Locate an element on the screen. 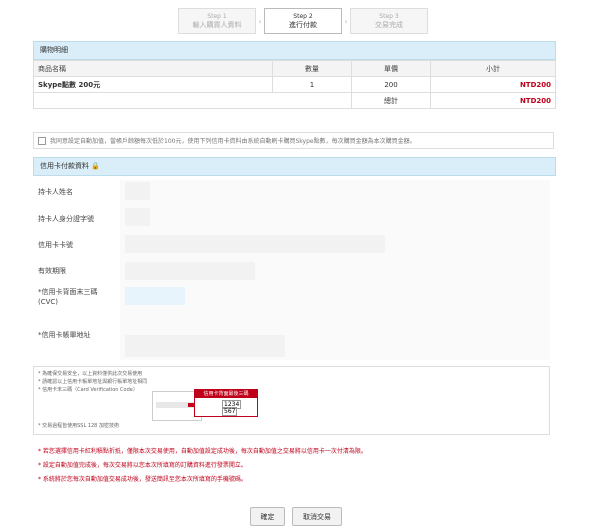 The image size is (600, 528). cvc-digits-code: 567 is located at coordinates (230, 411).